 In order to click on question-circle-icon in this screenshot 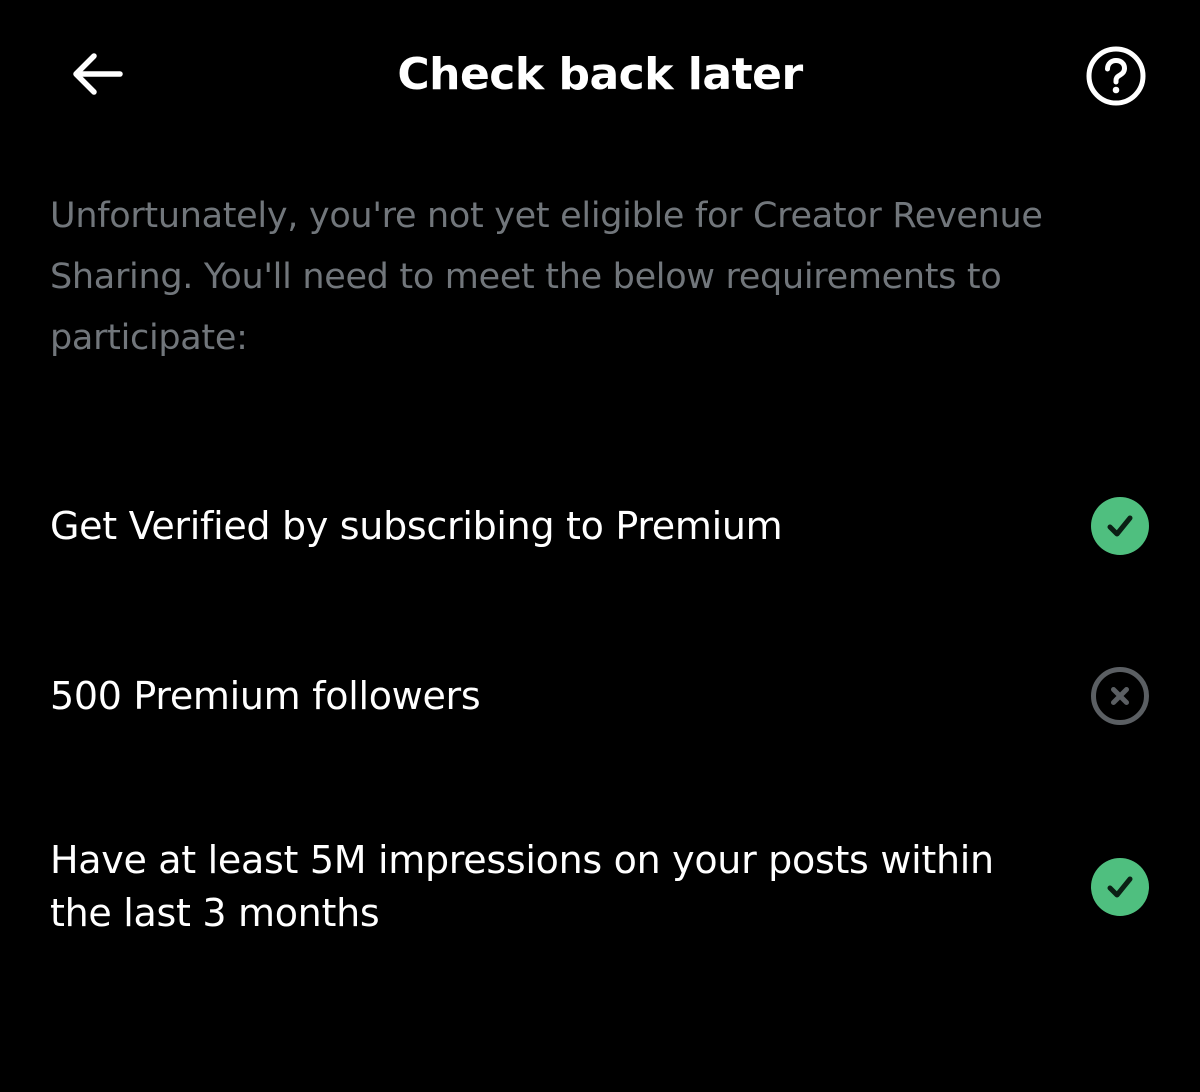, I will do `click(1116, 76)`.